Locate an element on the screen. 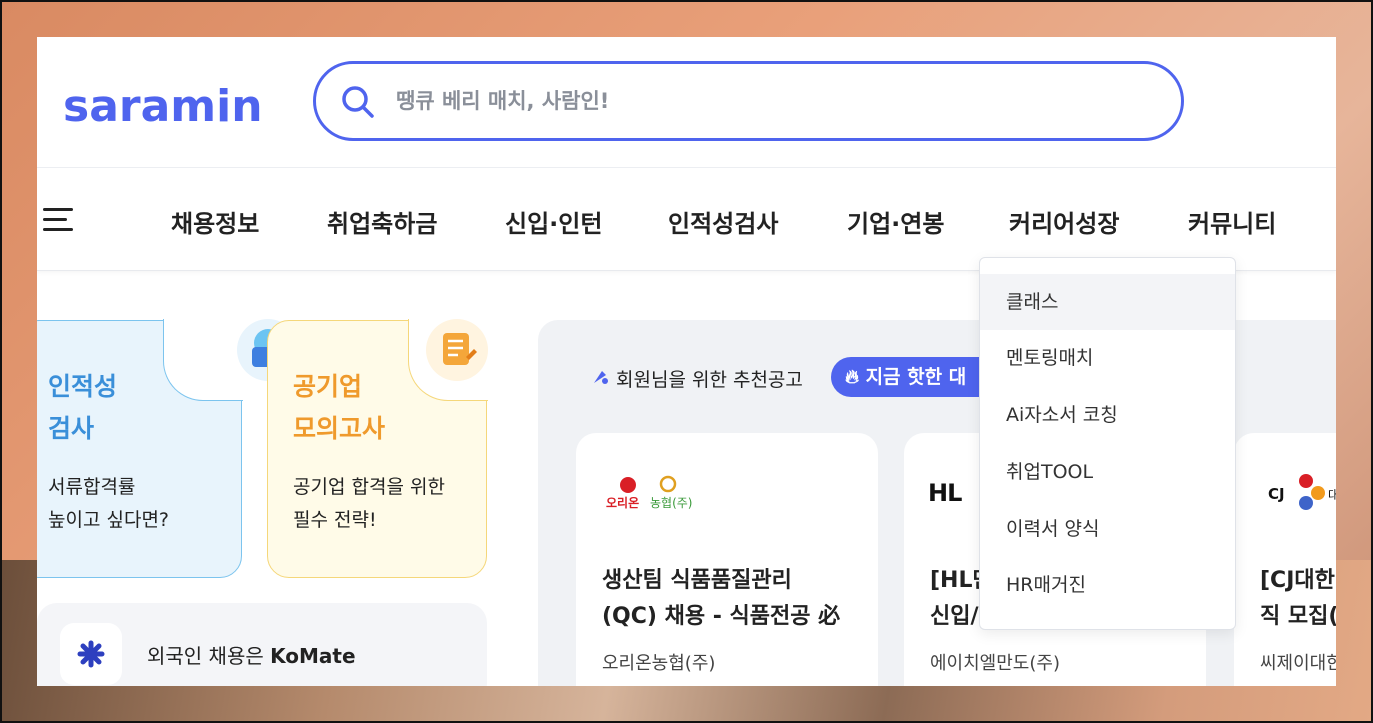 This screenshot has width=1373, height=723. dropdown-item-tool: 취업TOOL is located at coordinates (1107, 472).